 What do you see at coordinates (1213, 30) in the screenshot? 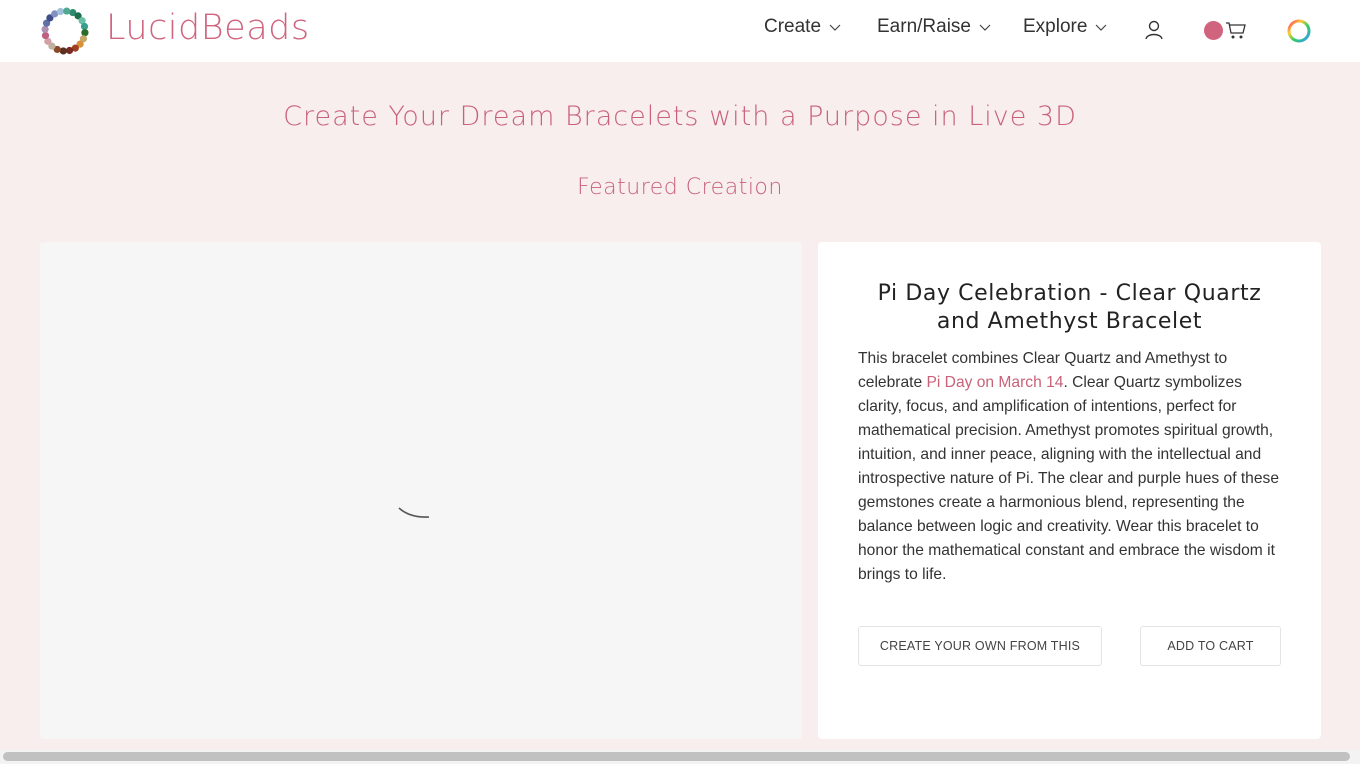
I see `cart-badge` at bounding box center [1213, 30].